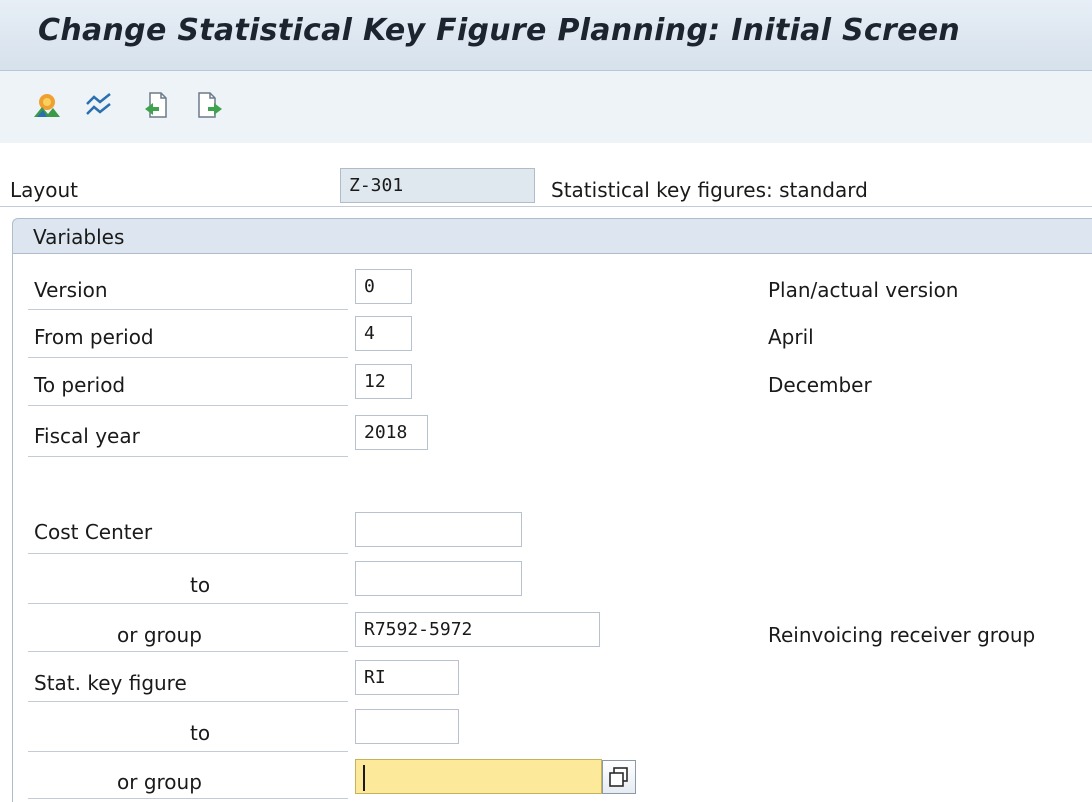 Image resolution: width=1092 pixels, height=802 pixels. What do you see at coordinates (71, 290) in the screenshot?
I see `version-label: Version` at bounding box center [71, 290].